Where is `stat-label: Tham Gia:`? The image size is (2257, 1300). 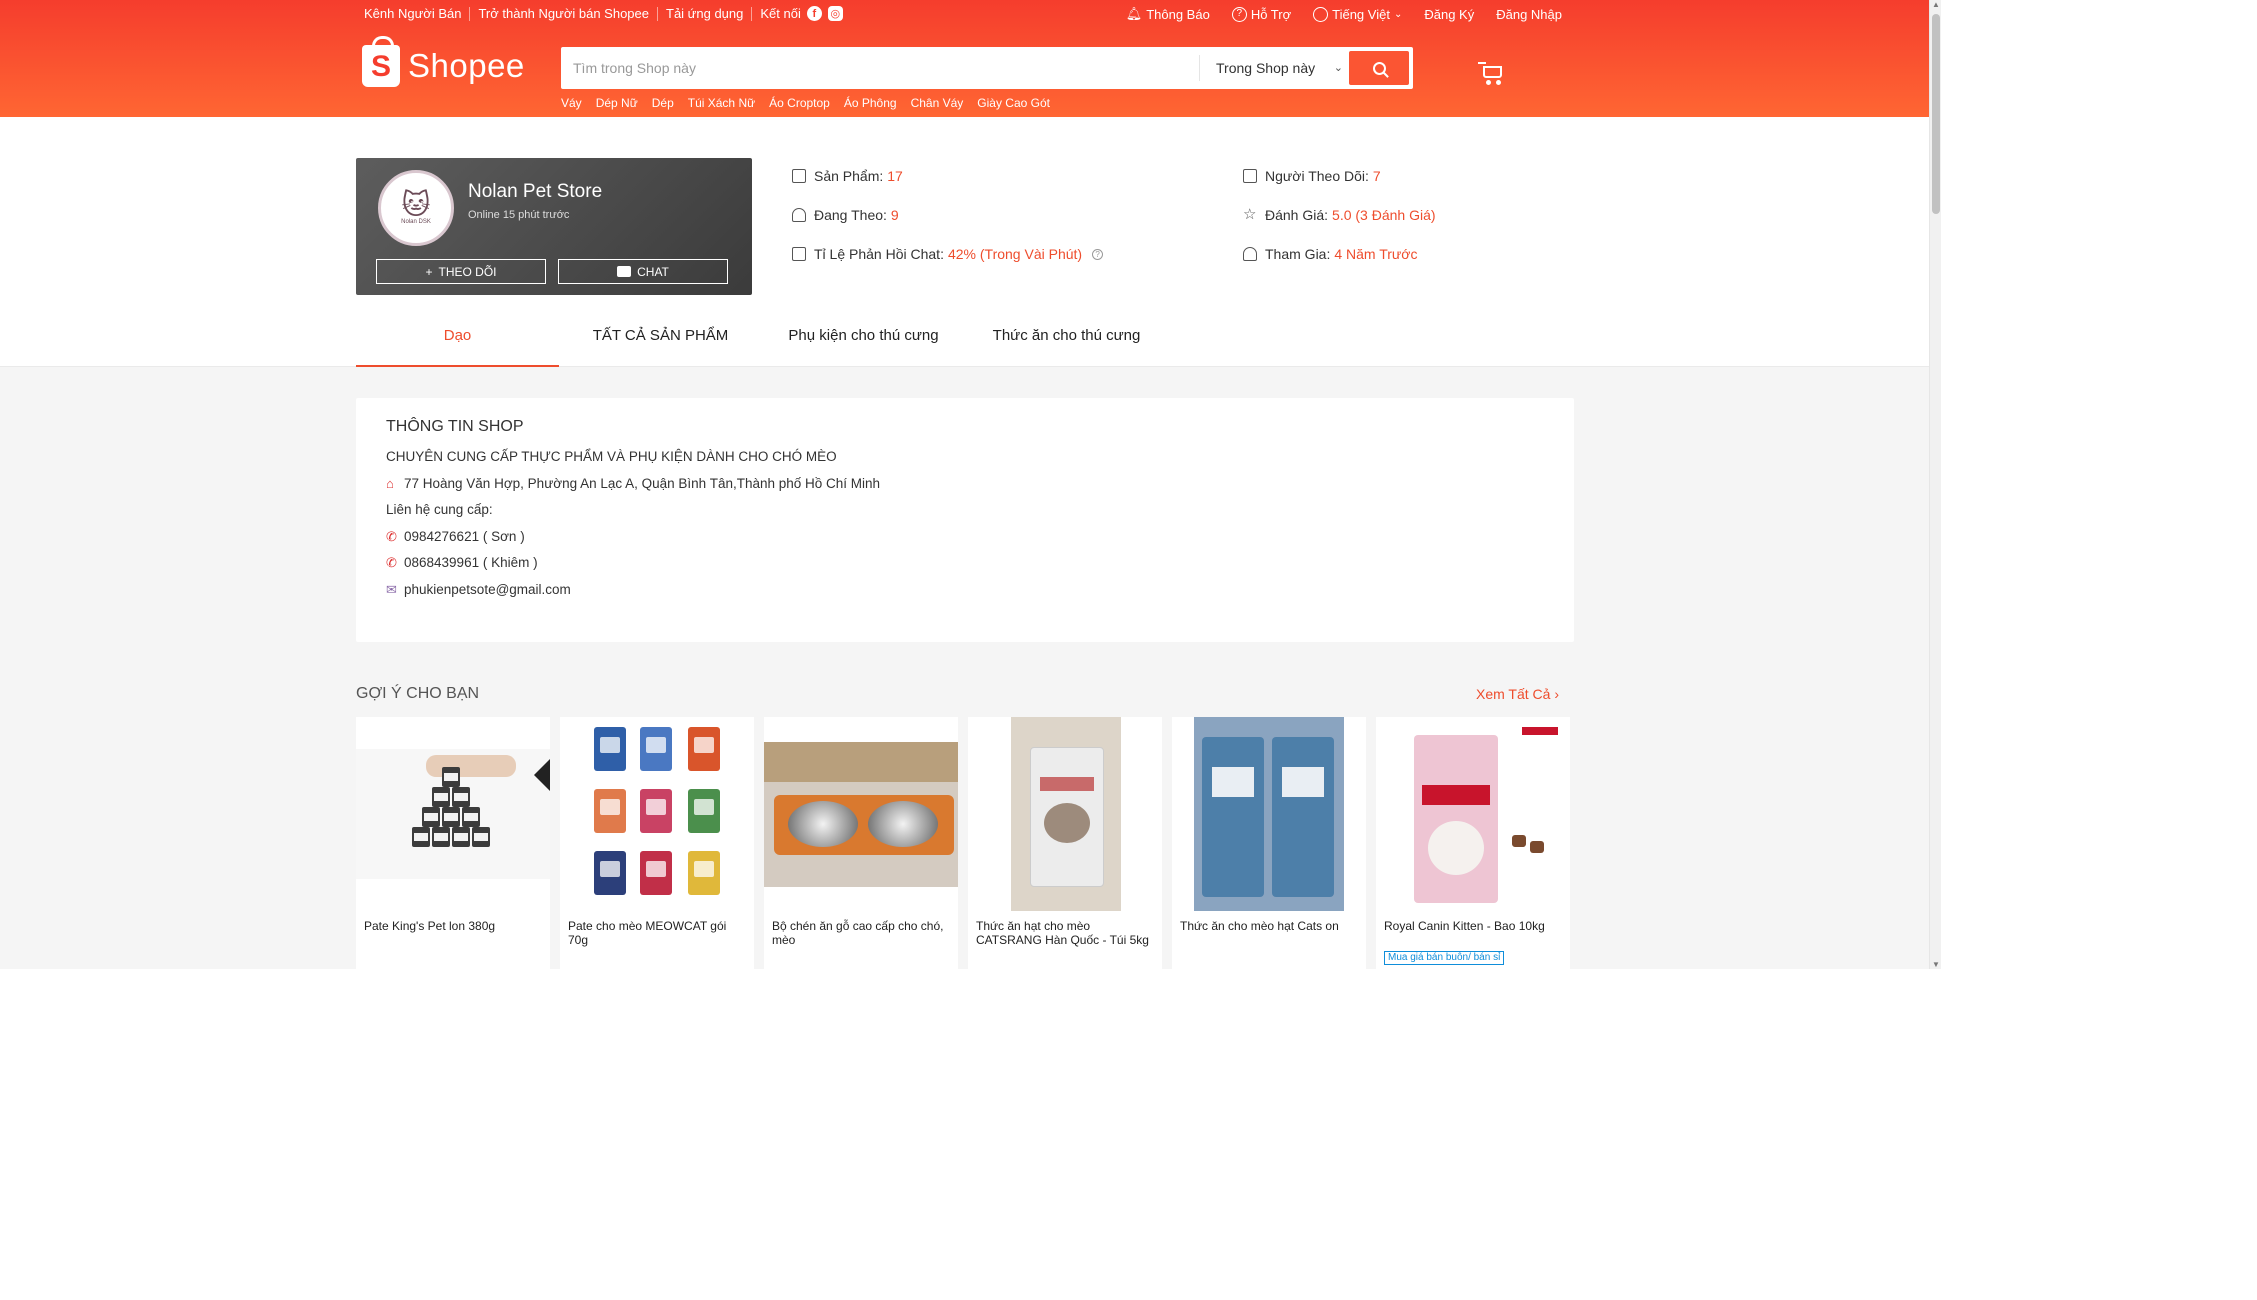 stat-label: Tham Gia: is located at coordinates (1298, 254).